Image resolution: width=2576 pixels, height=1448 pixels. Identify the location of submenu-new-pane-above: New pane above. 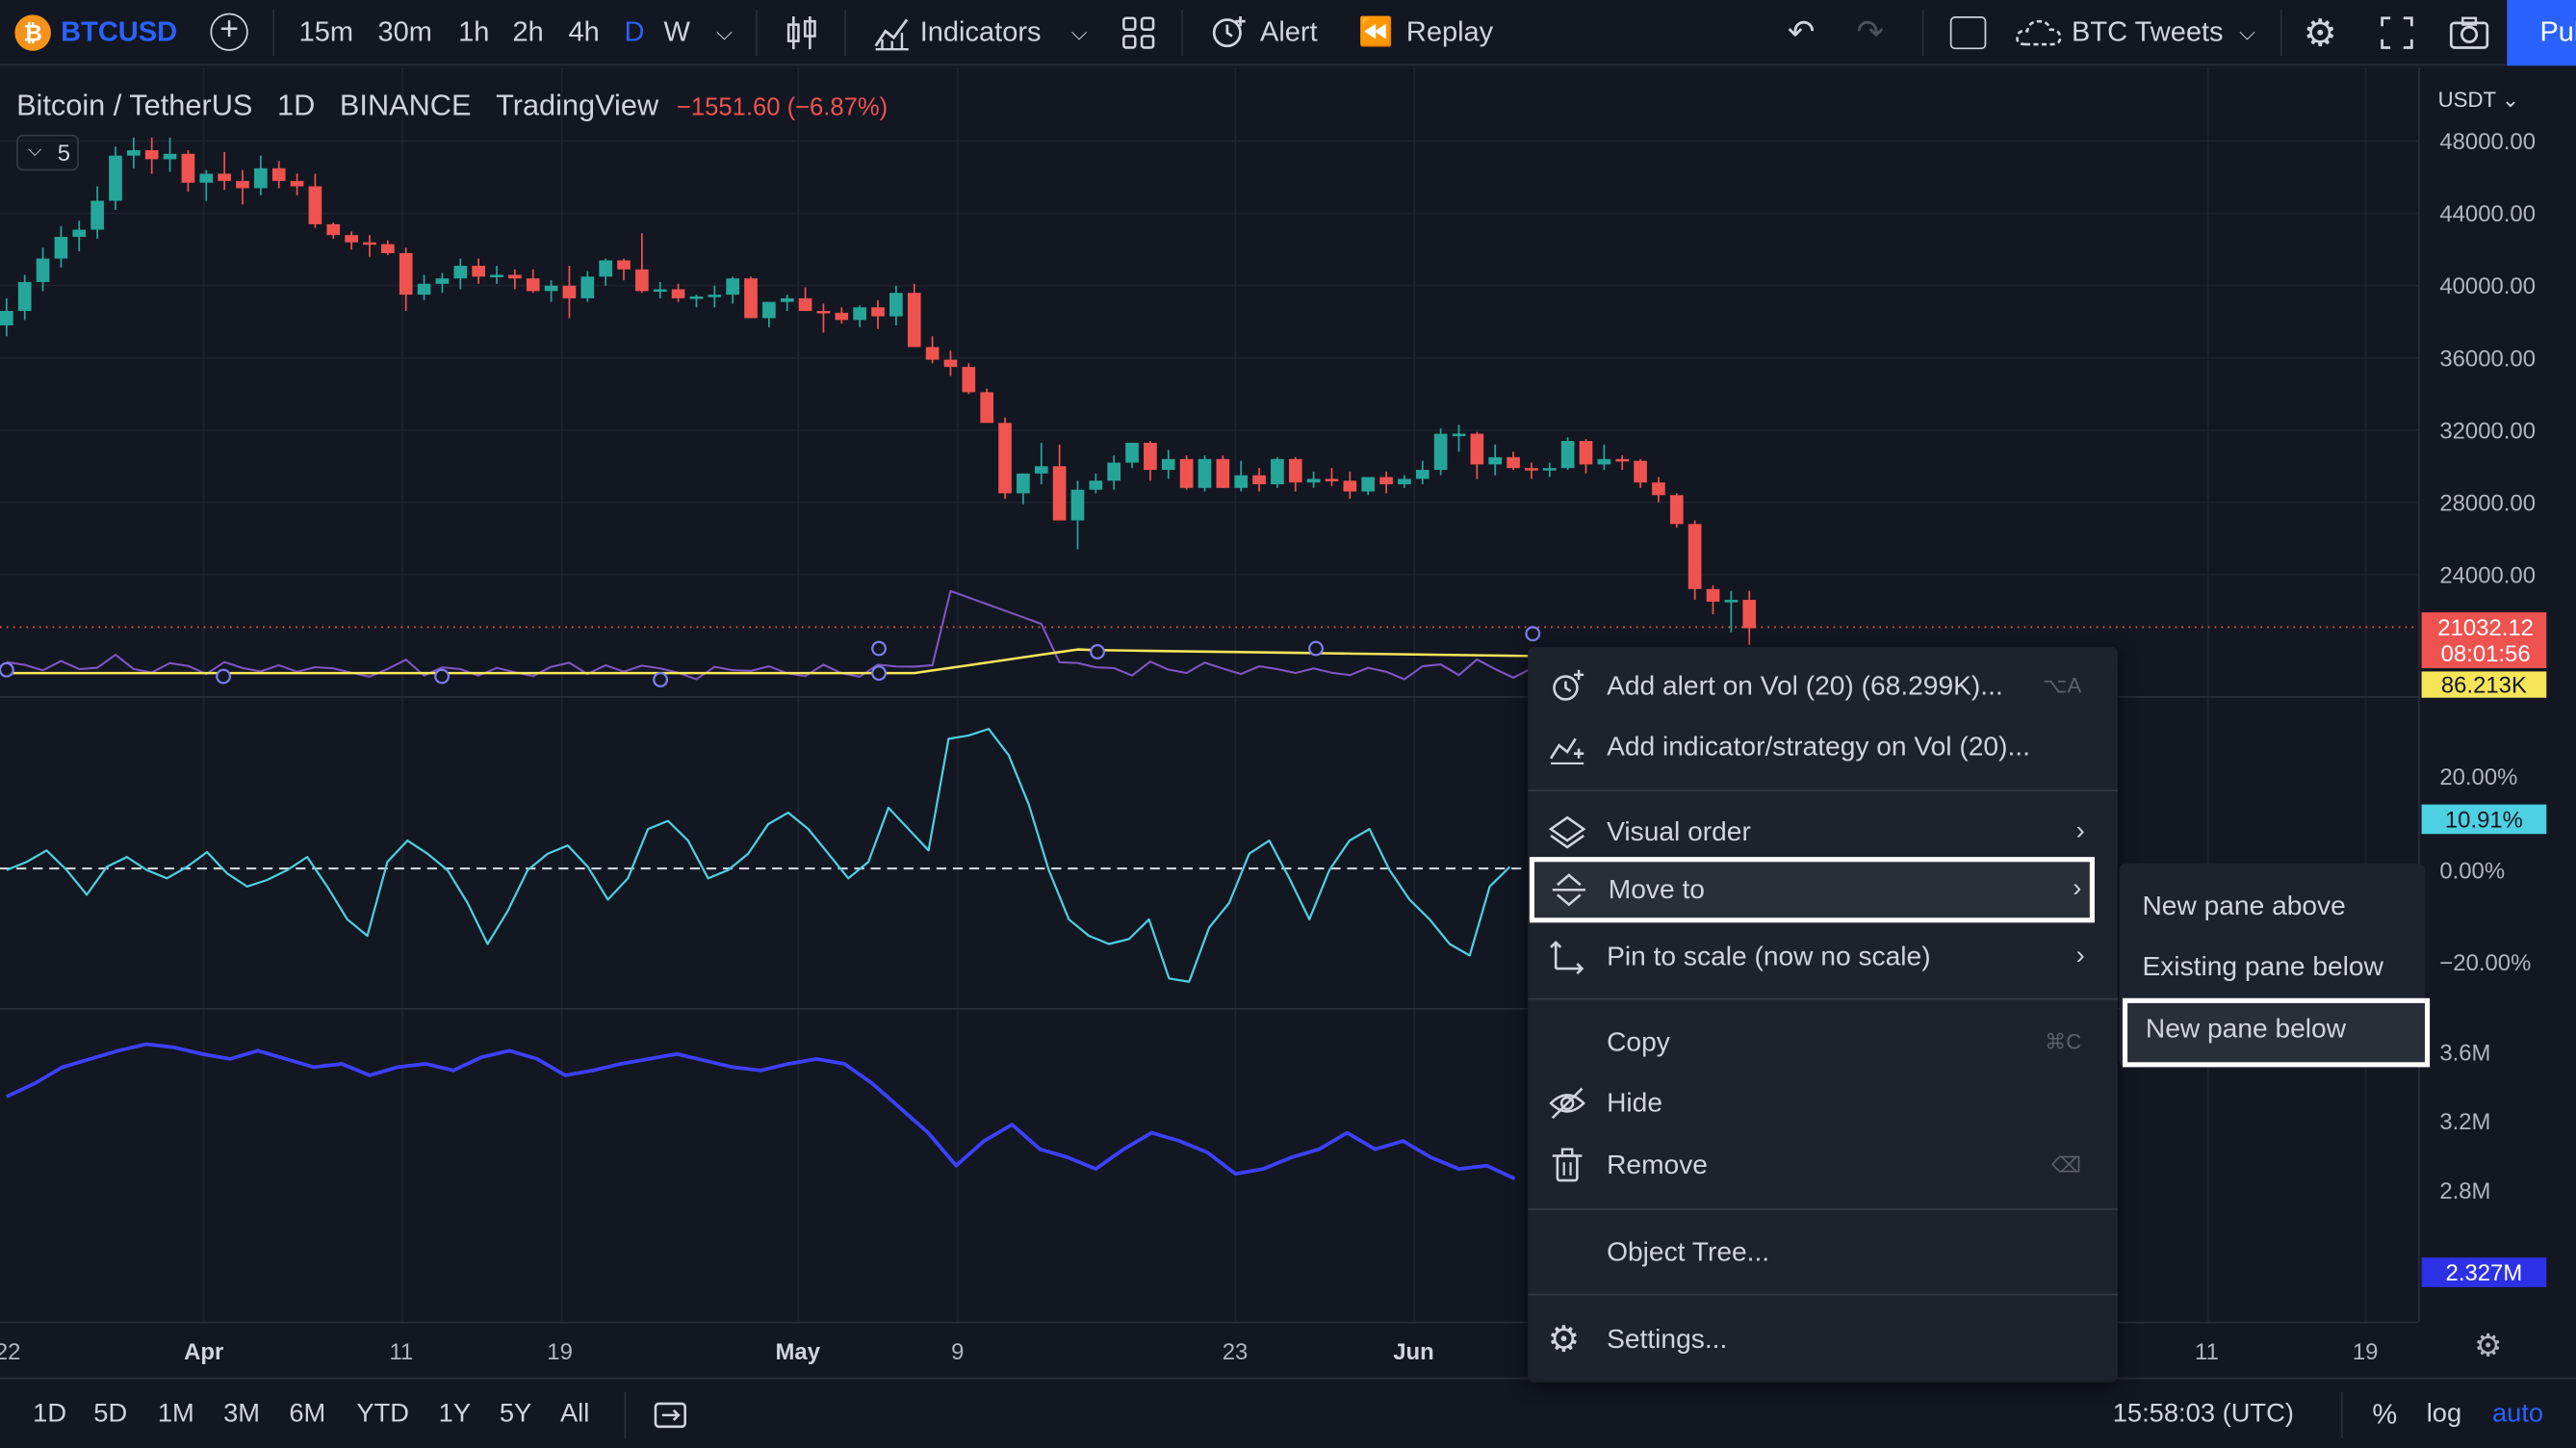
(2272, 906).